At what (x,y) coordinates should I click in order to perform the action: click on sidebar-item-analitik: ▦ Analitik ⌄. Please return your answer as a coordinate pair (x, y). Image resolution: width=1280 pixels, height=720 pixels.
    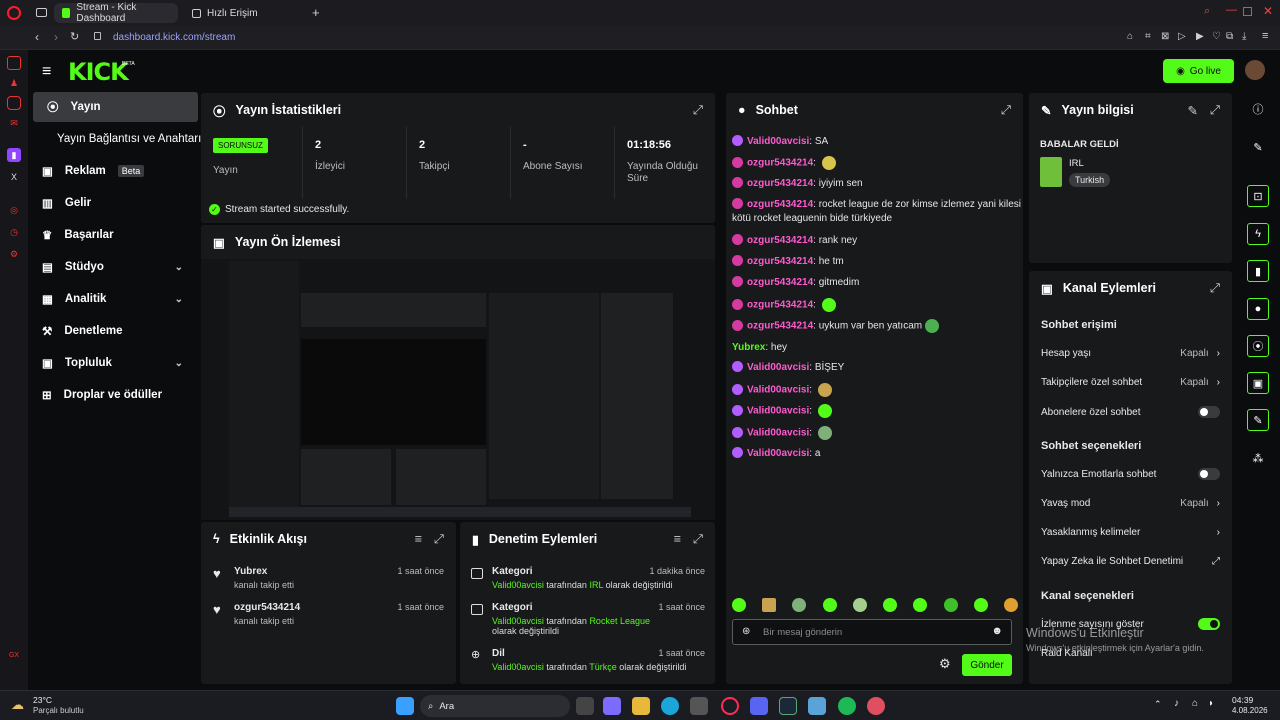
    Looking at the image, I should click on (110, 299).